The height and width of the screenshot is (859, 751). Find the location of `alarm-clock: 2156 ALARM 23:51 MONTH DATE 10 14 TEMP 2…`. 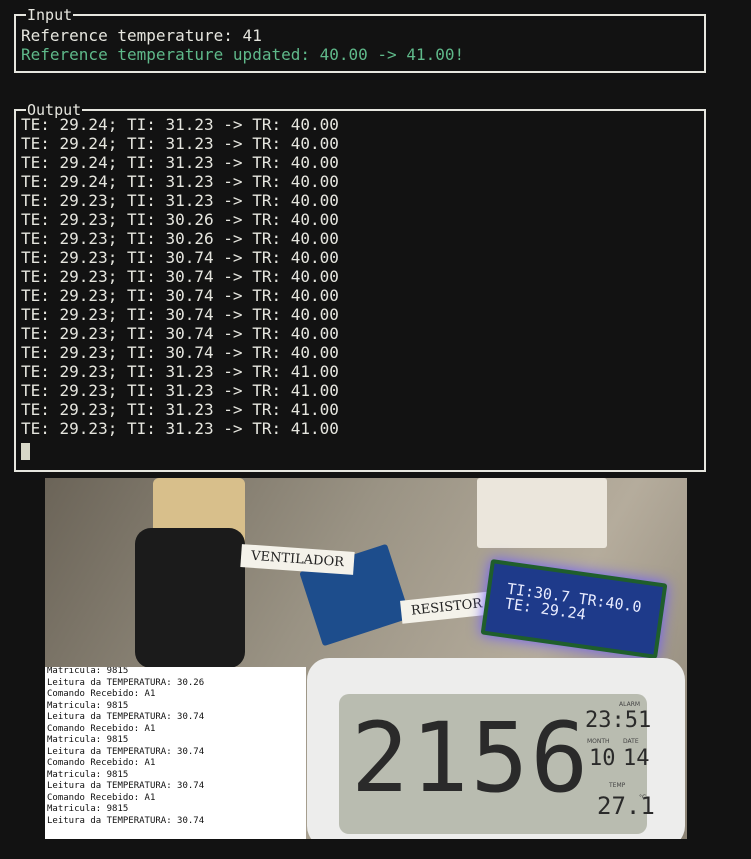

alarm-clock: 2156 ALARM 23:51 MONTH DATE 10 14 TEMP 2… is located at coordinates (496, 748).